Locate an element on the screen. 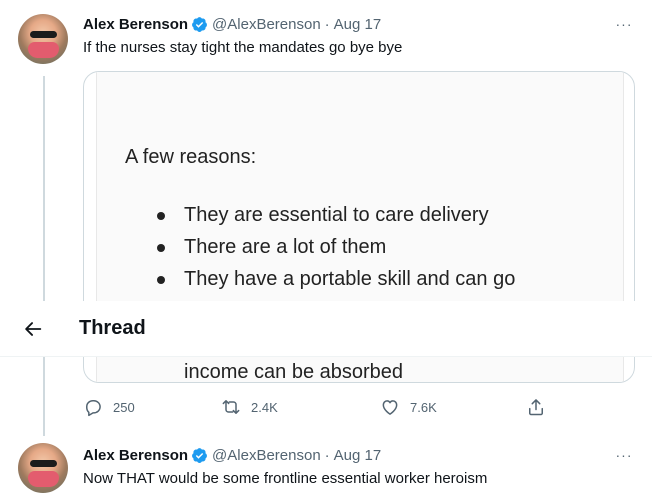 This screenshot has height=502, width=652. share-button is located at coordinates (541, 407).